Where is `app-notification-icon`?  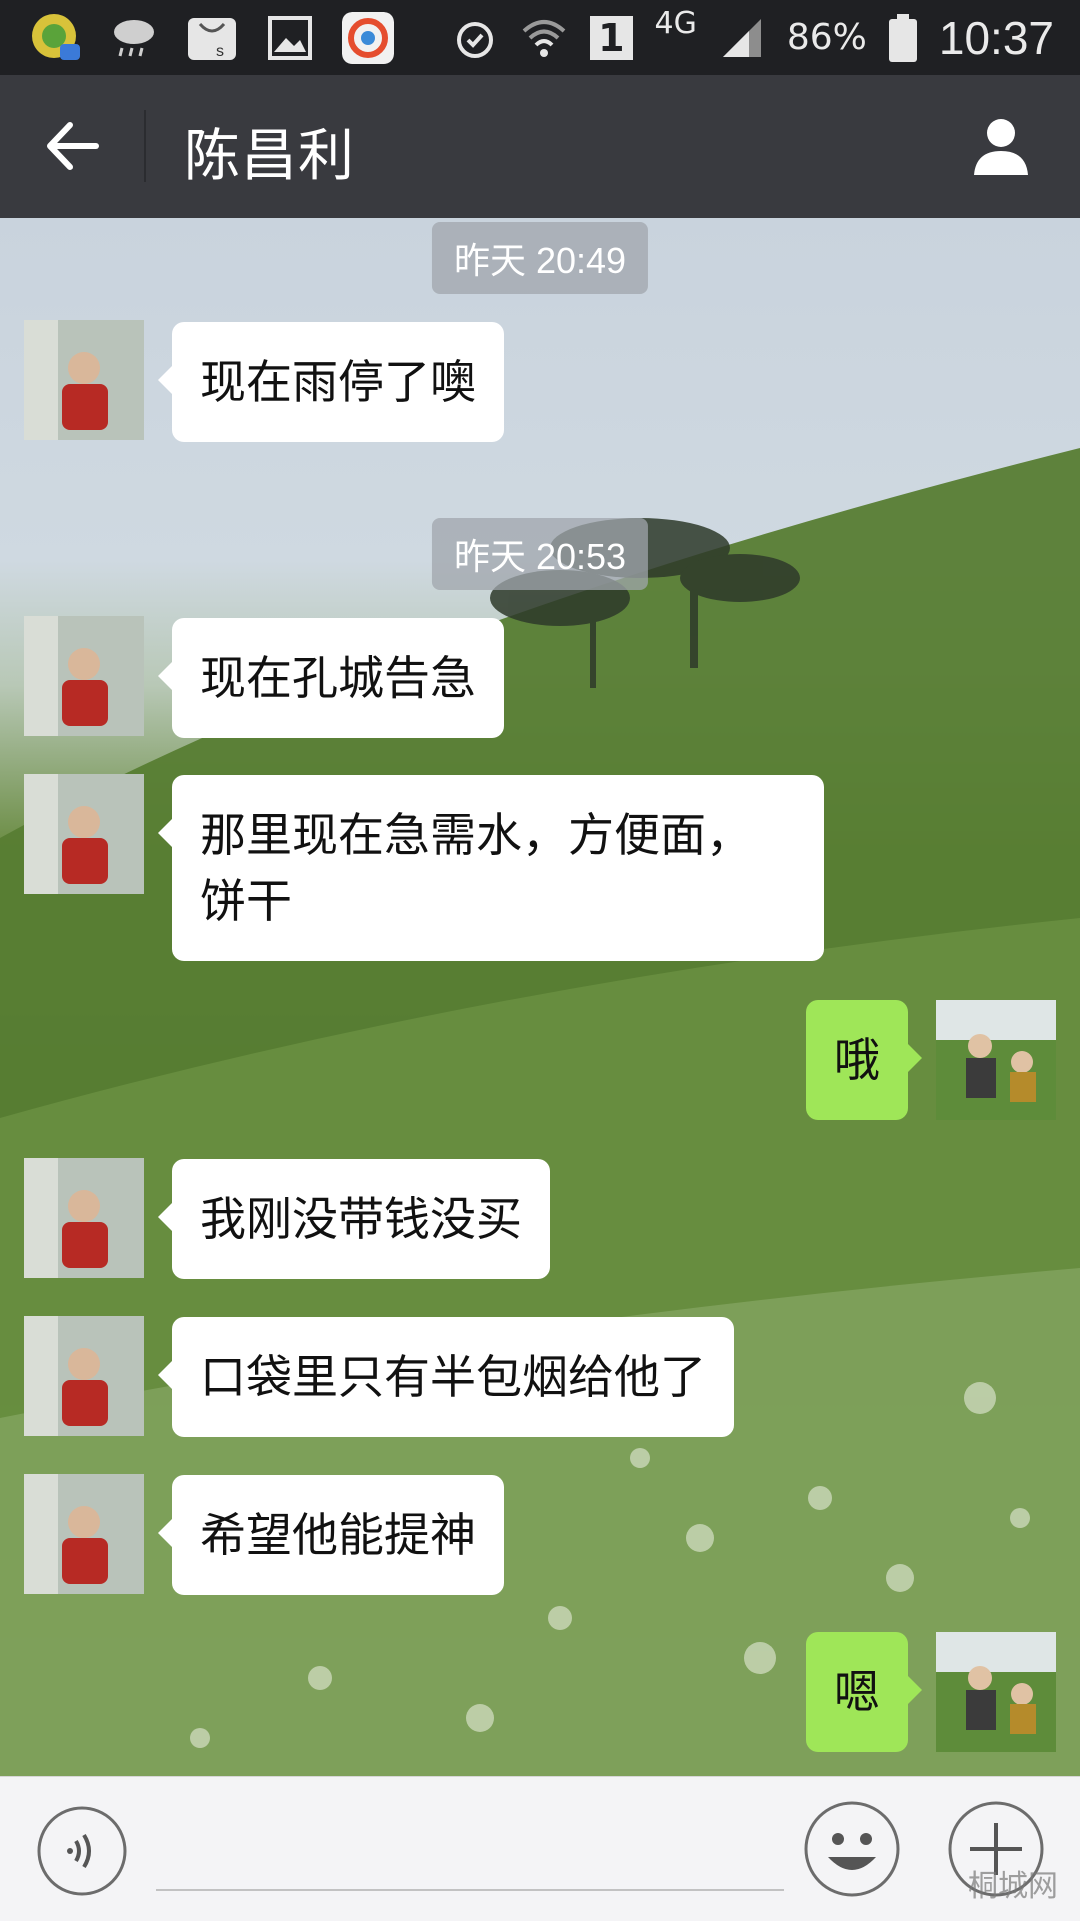
app-notification-icon is located at coordinates (56, 37).